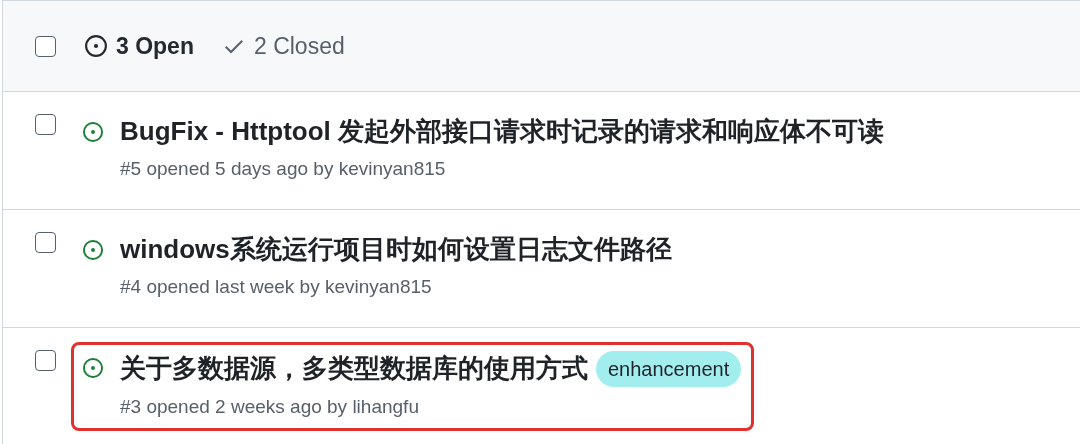  What do you see at coordinates (502, 132) in the screenshot?
I see `issue-title-link: BugFix - Httptool 发起外部接口请求时记录的请求和响应体不可读` at bounding box center [502, 132].